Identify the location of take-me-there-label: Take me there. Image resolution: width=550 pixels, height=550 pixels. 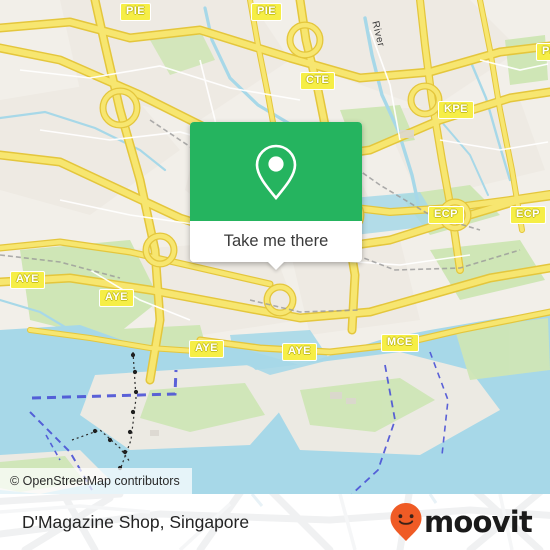
(276, 241).